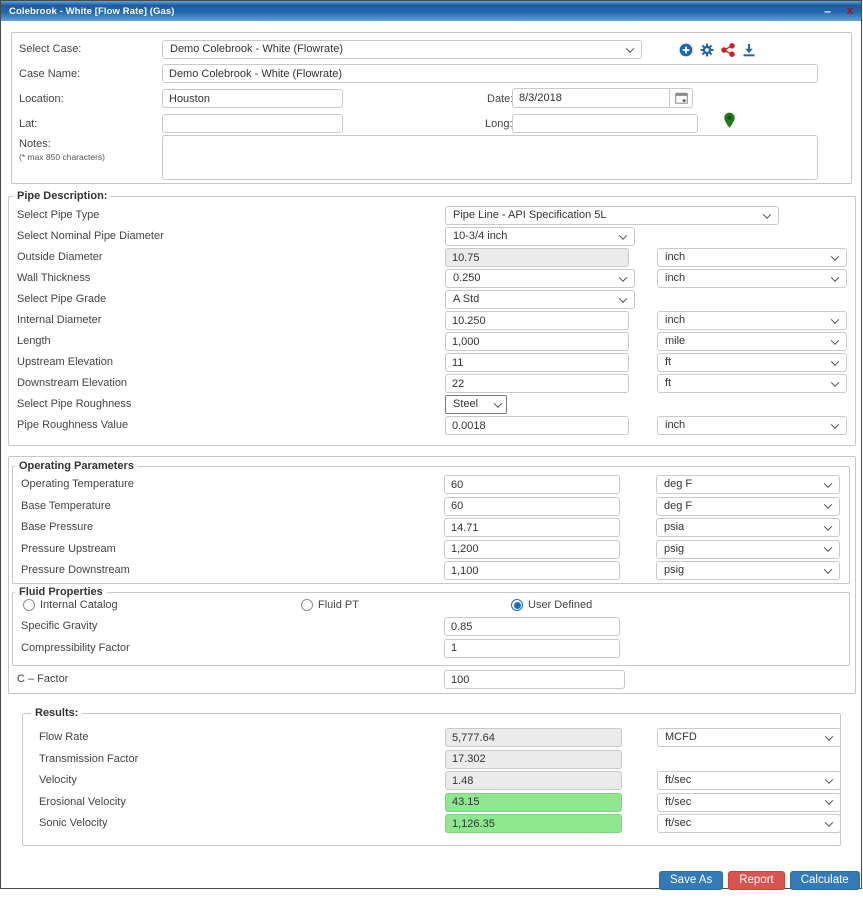 This screenshot has width=863, height=900. Describe the element at coordinates (537, 341) in the screenshot. I see `length-input` at that location.